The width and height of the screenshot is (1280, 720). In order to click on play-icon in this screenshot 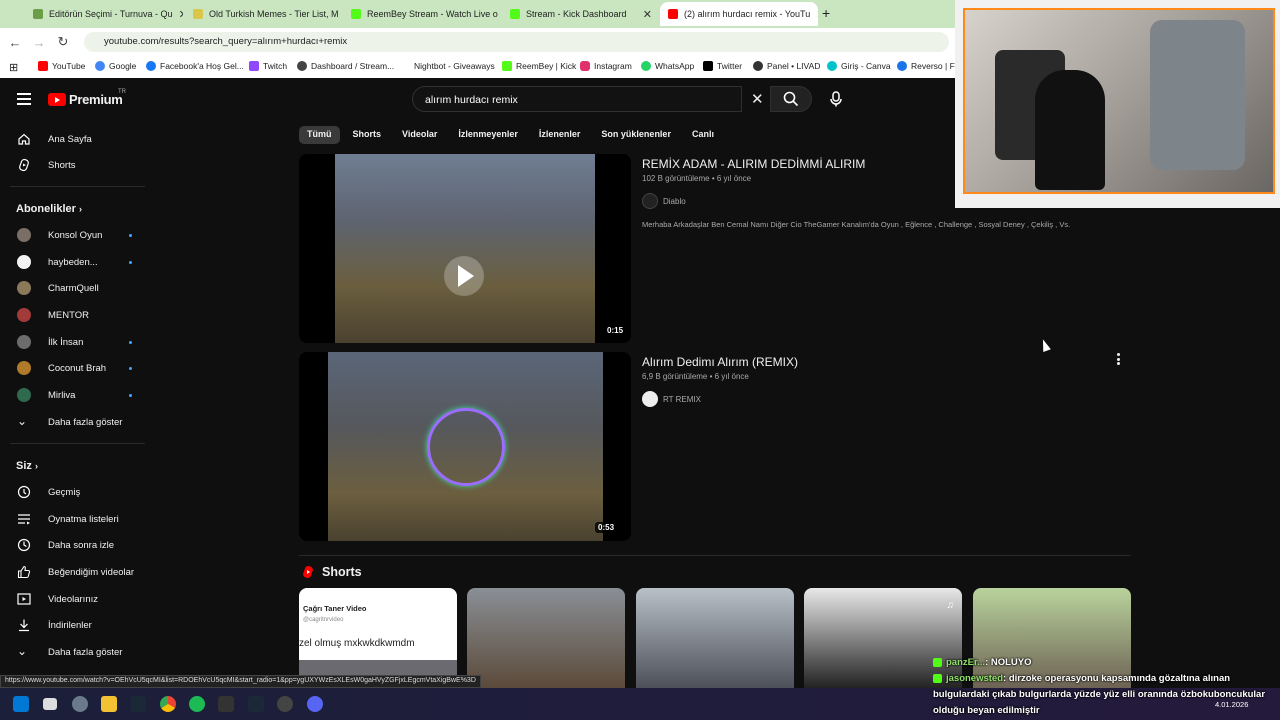, I will do `click(464, 276)`.